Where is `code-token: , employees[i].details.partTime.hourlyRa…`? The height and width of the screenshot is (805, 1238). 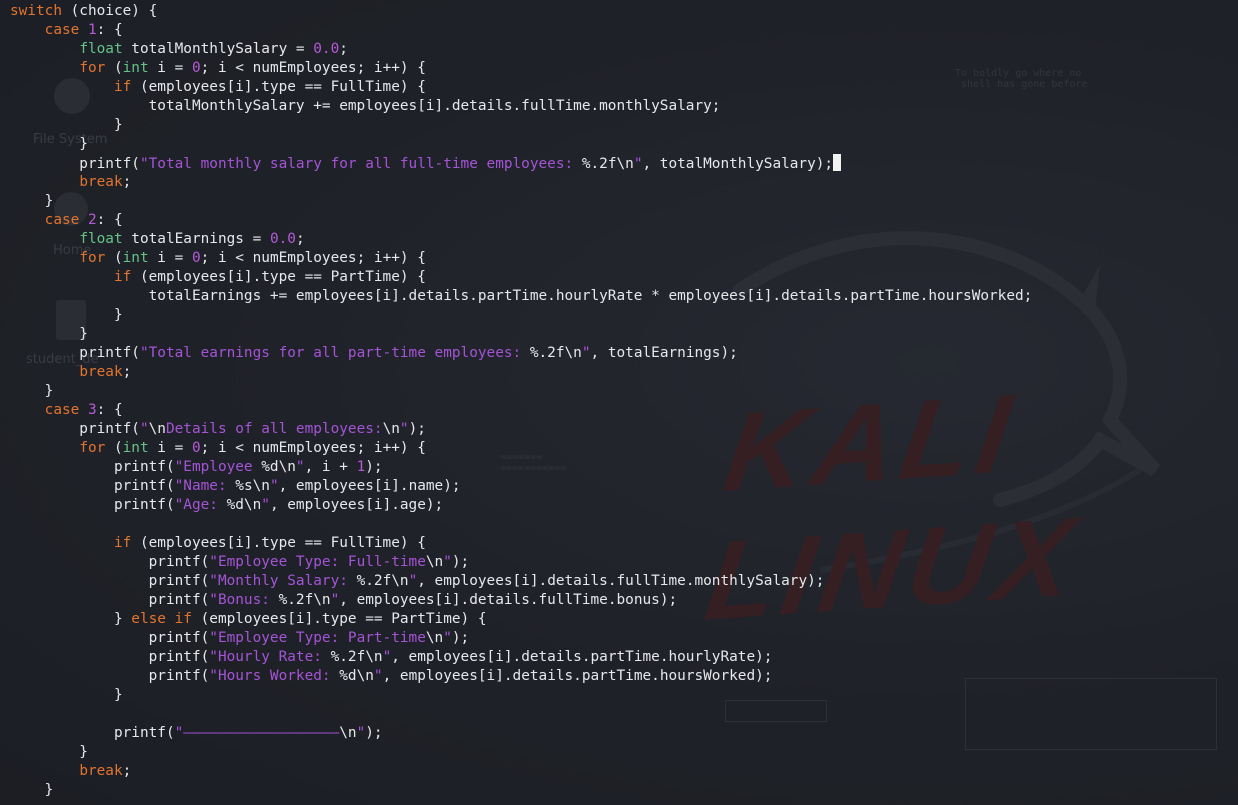
code-token: , employees[i].details.partTime.hourlyRa… is located at coordinates (582, 657).